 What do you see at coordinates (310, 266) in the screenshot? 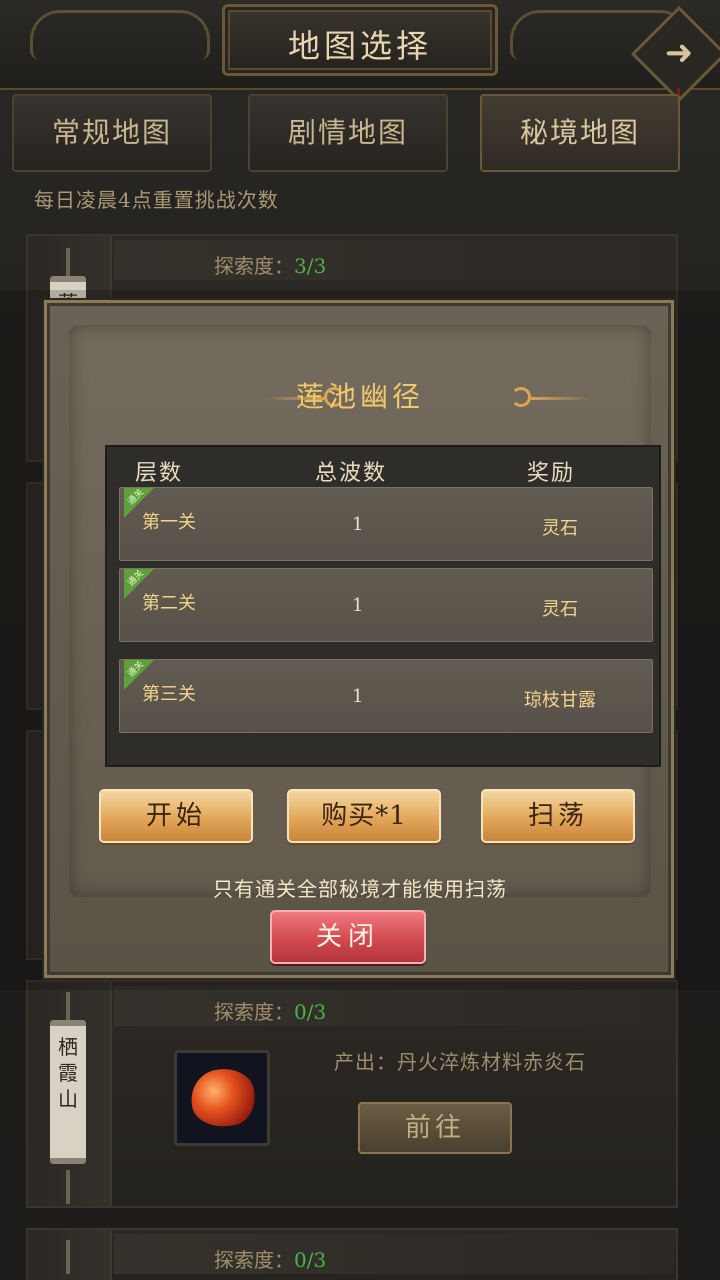
I see `explore-value: 3/3` at bounding box center [310, 266].